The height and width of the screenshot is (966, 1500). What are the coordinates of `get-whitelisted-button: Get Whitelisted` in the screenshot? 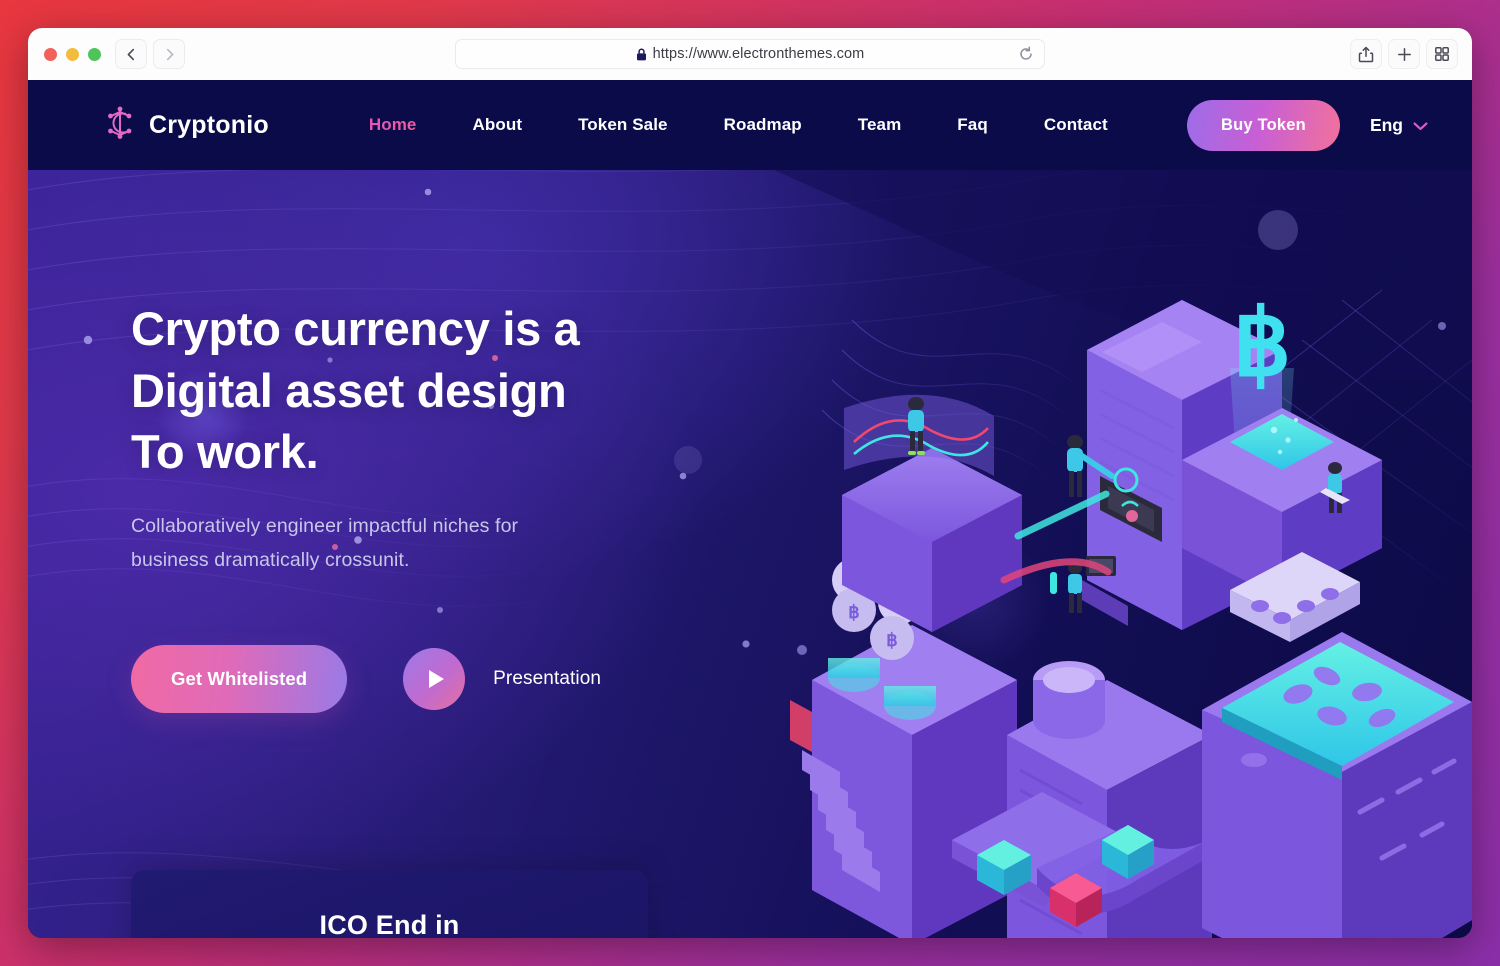 It's located at (239, 678).